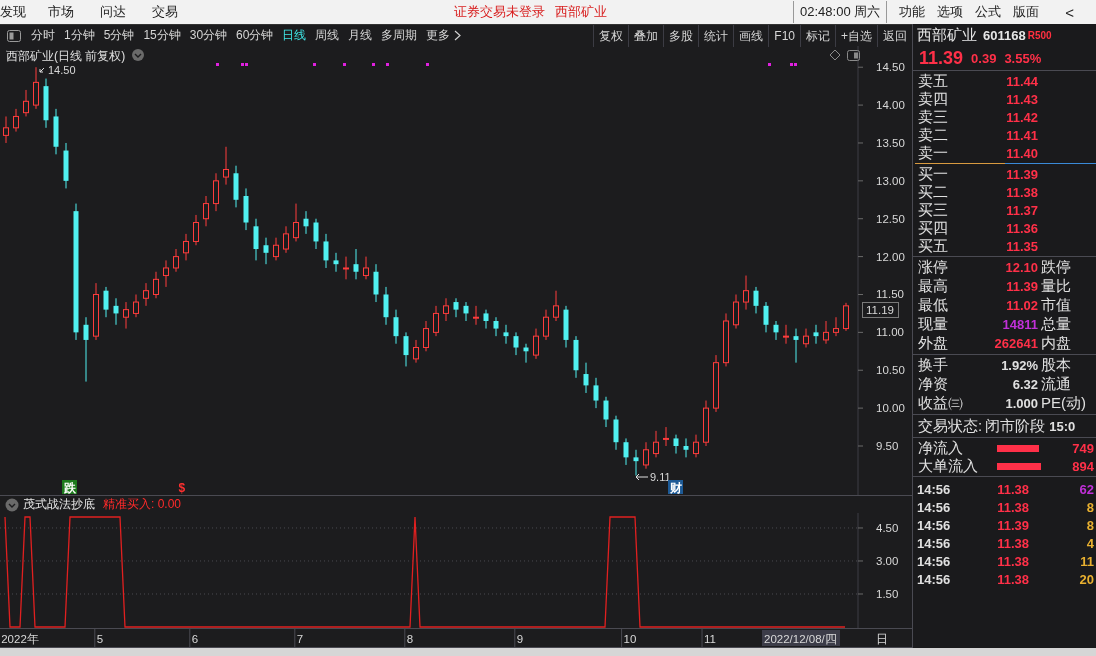 Image resolution: width=1096 pixels, height=656 pixels. Describe the element at coordinates (646, 35) in the screenshot. I see `toolbar-button: 叠加` at that location.